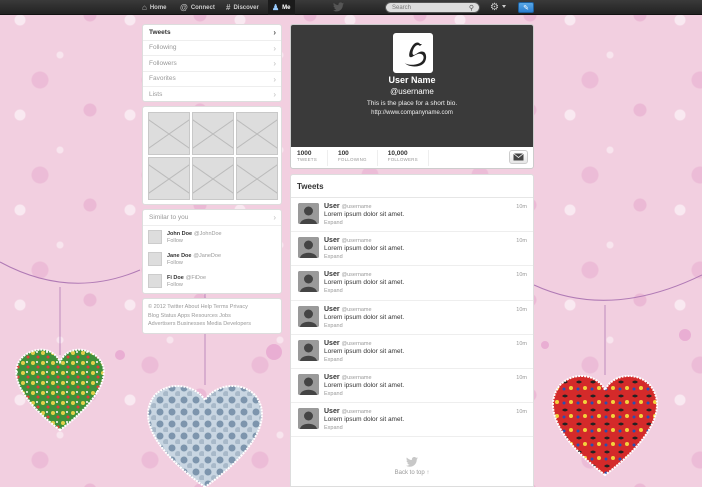  What do you see at coordinates (212, 307) in the screenshot?
I see `footer-line: © 2012 Twitter About Help Terms Privacy` at bounding box center [212, 307].